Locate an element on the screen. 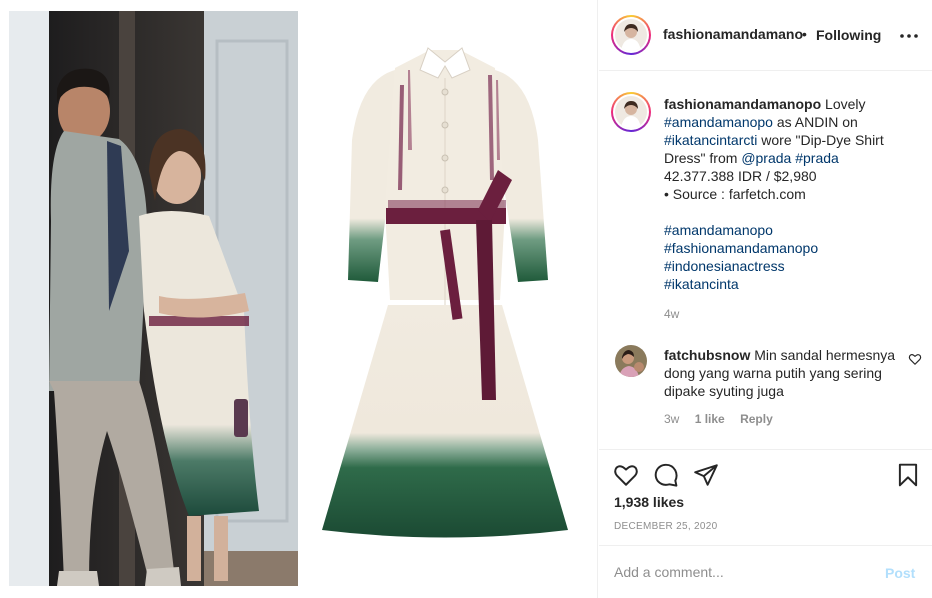 The image size is (932, 598). commenter-avatar is located at coordinates (631, 361).